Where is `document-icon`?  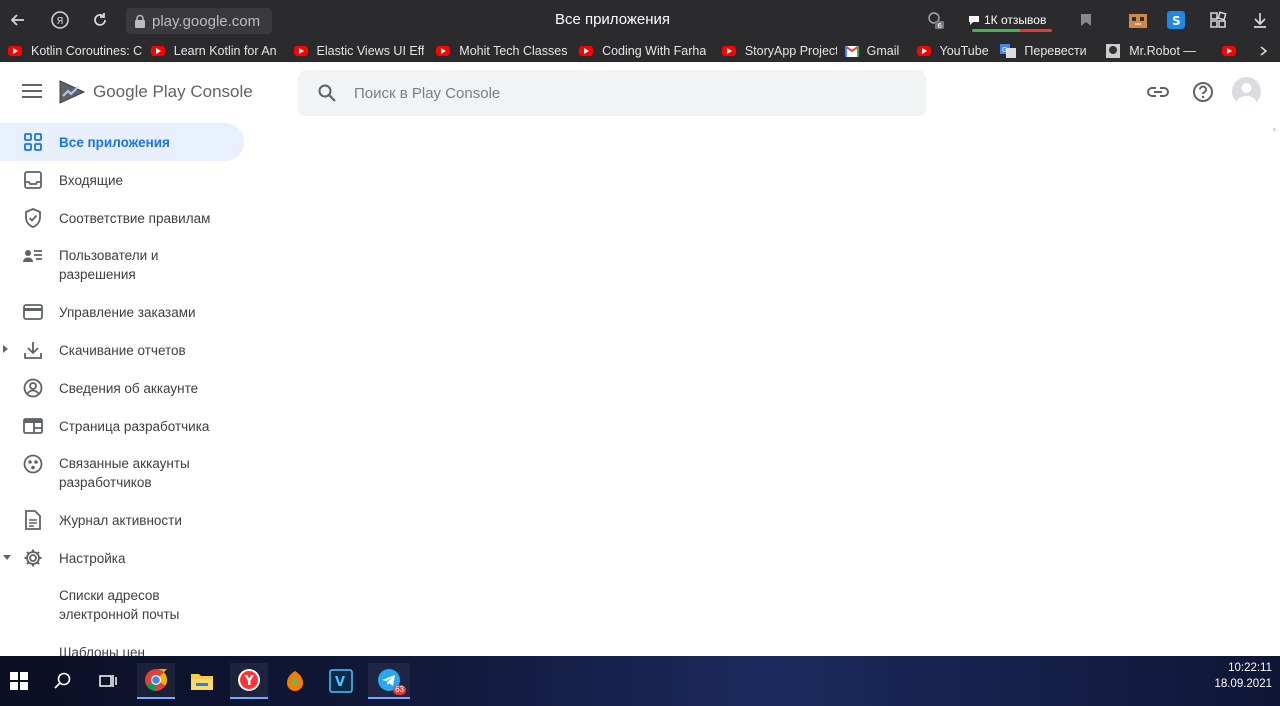
document-icon is located at coordinates (33, 520).